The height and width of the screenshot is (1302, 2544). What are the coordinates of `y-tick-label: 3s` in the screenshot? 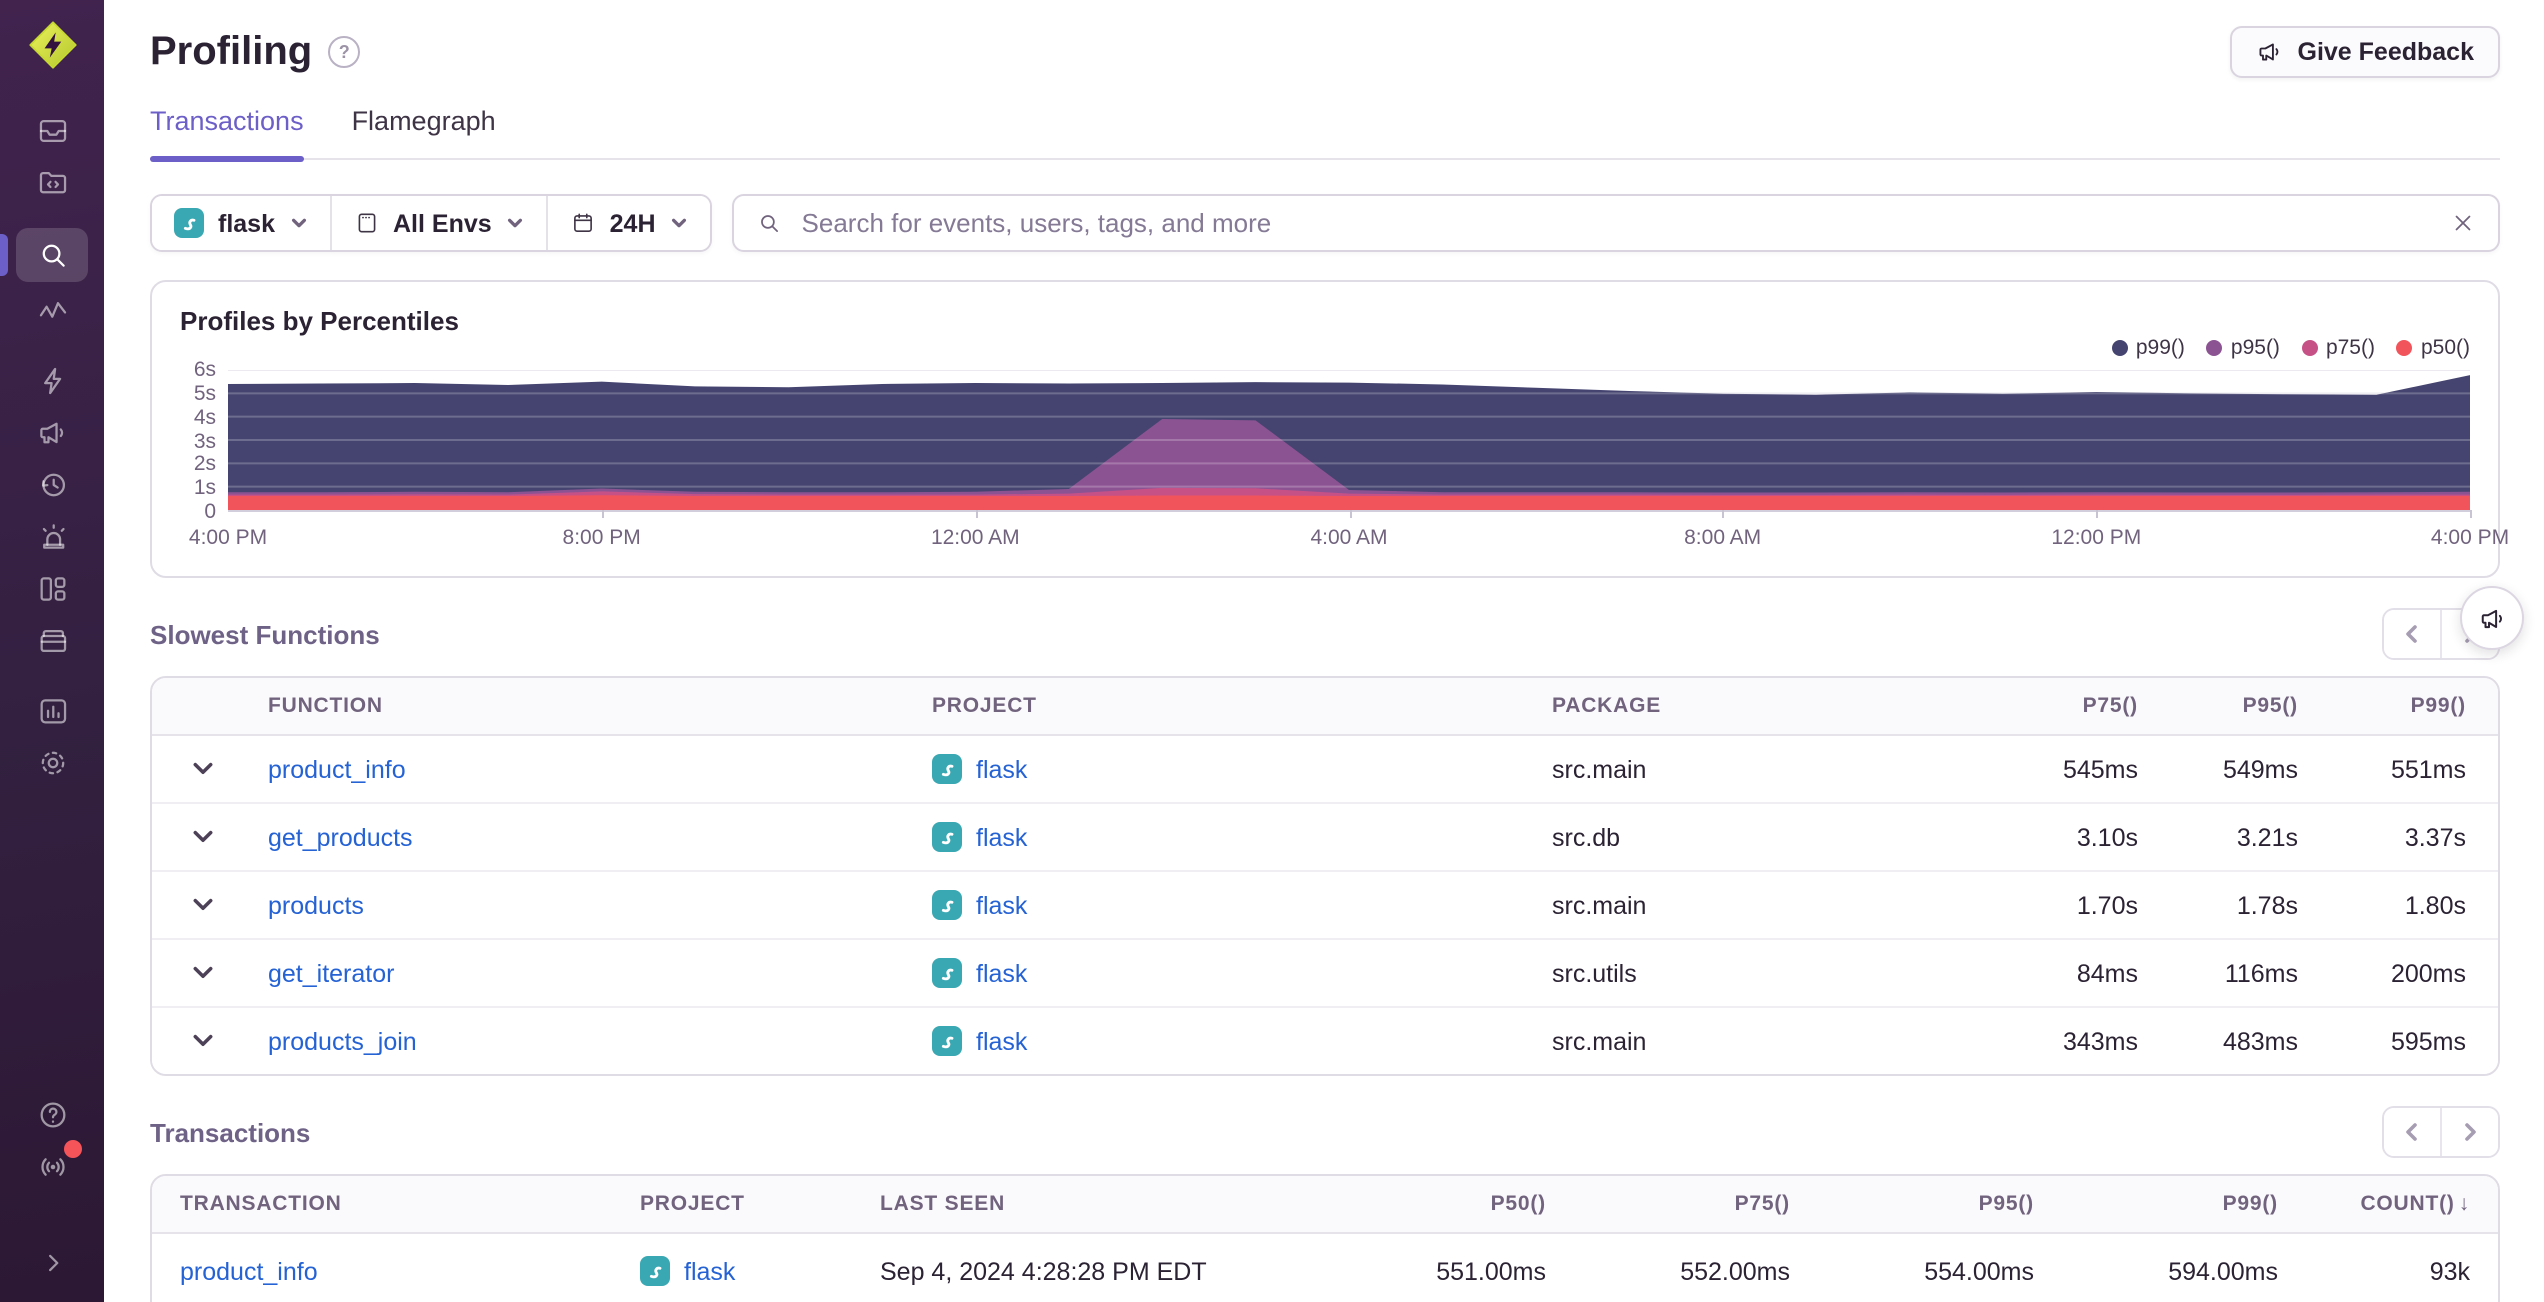 It's located at (204, 441).